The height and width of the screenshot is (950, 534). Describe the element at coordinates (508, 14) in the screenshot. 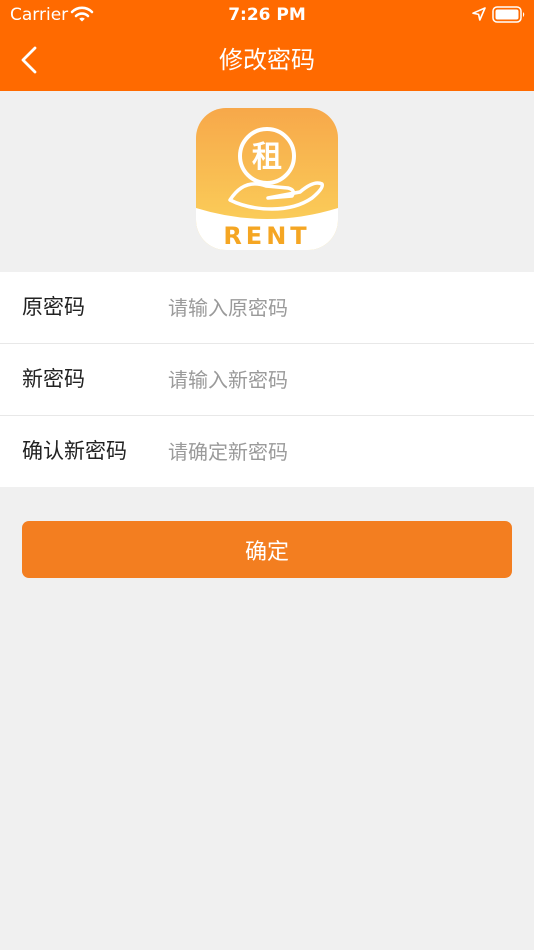

I see `battery-icon` at that location.